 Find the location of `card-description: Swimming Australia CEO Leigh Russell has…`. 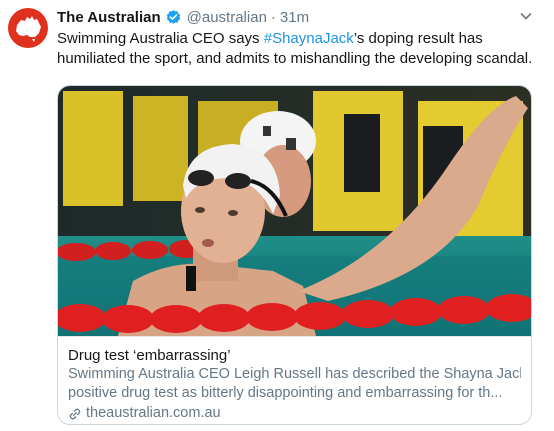

card-description: Swimming Australia CEO Leigh Russell has… is located at coordinates (294, 384).